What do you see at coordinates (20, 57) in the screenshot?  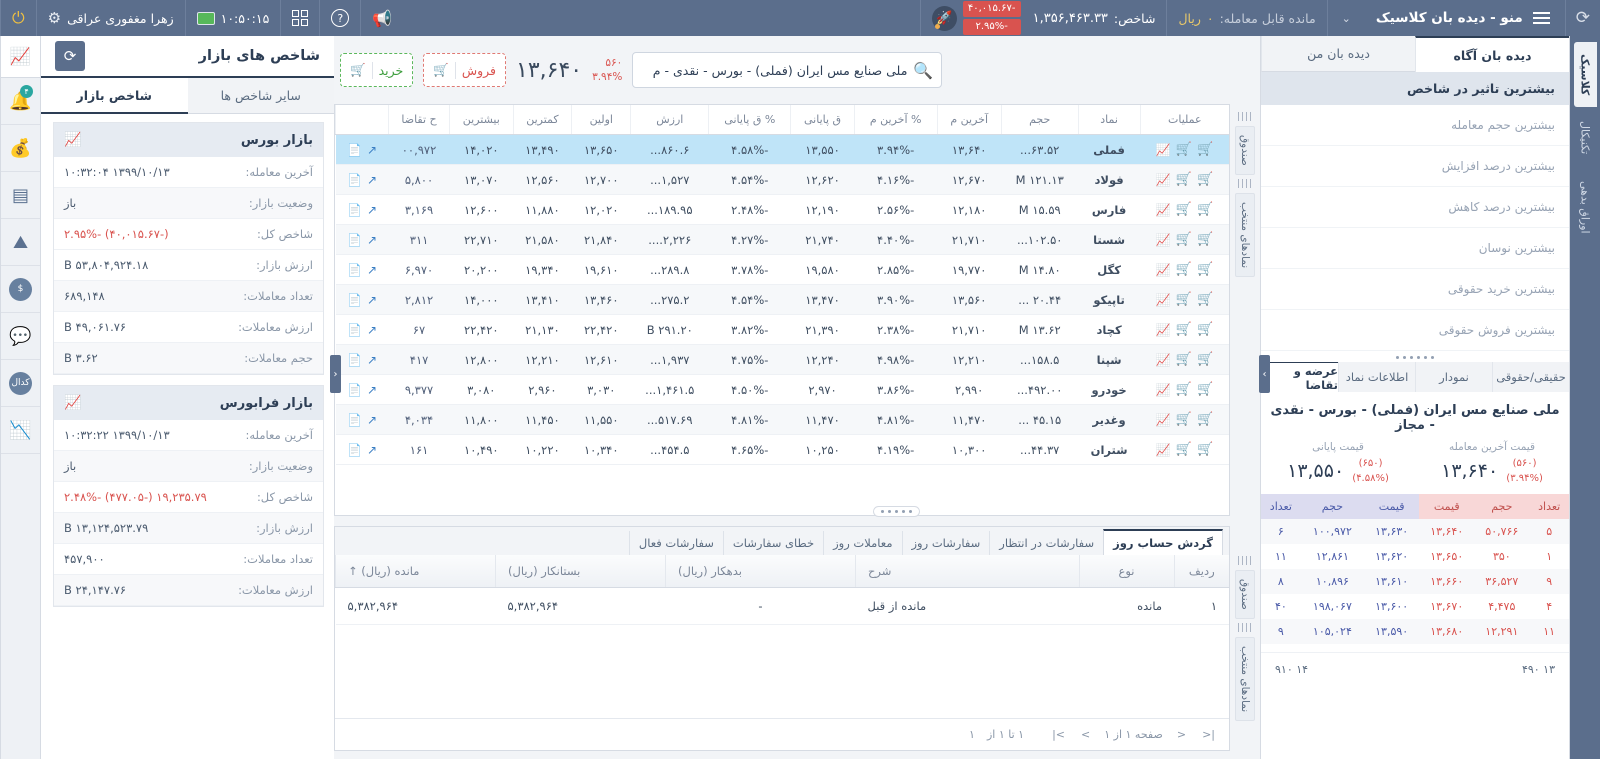 I see `rail-item-chart: 📈` at bounding box center [20, 57].